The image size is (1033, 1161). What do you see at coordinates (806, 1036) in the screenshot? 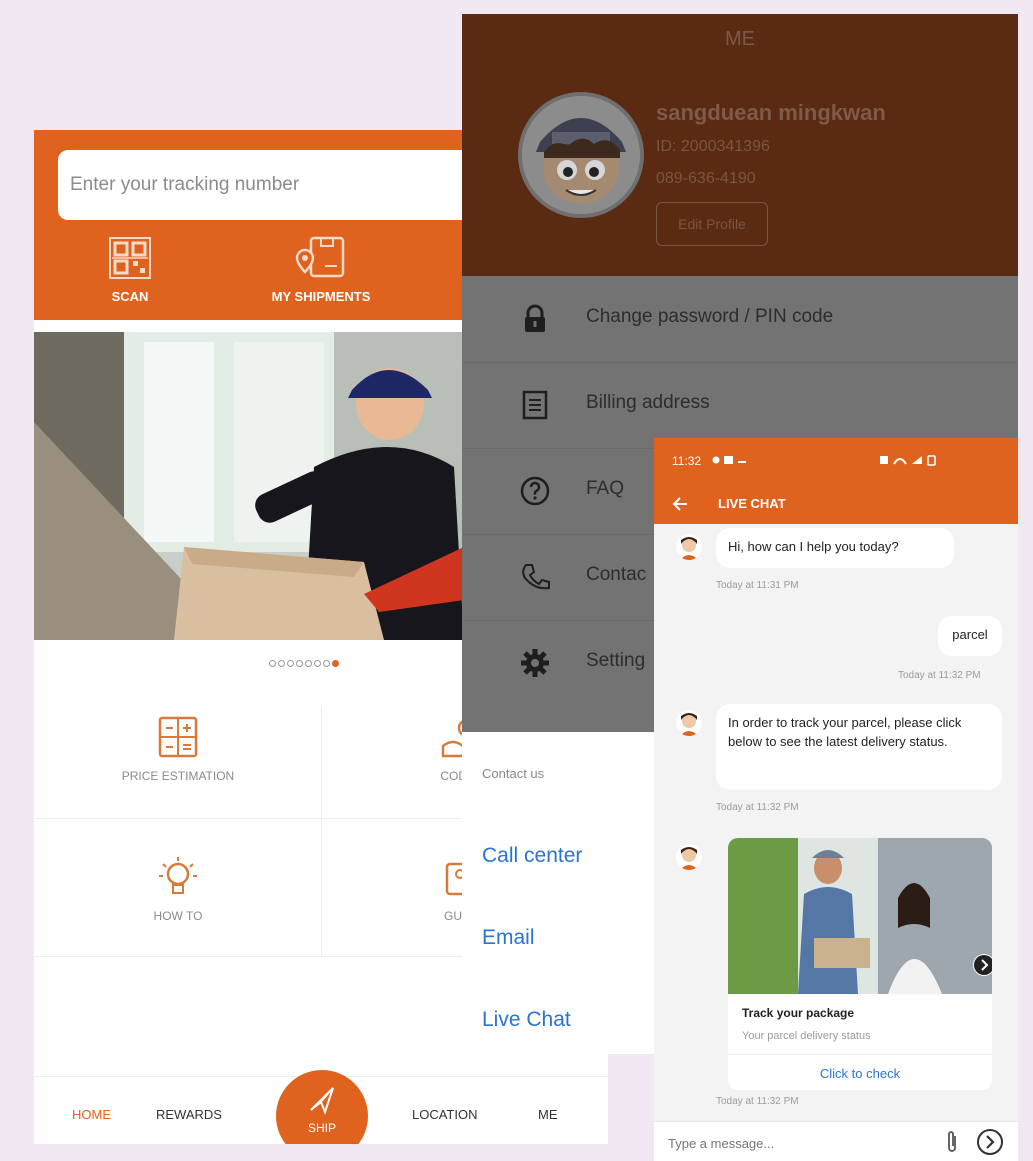
I see `card-subtitle: Your parcel delivery status` at bounding box center [806, 1036].